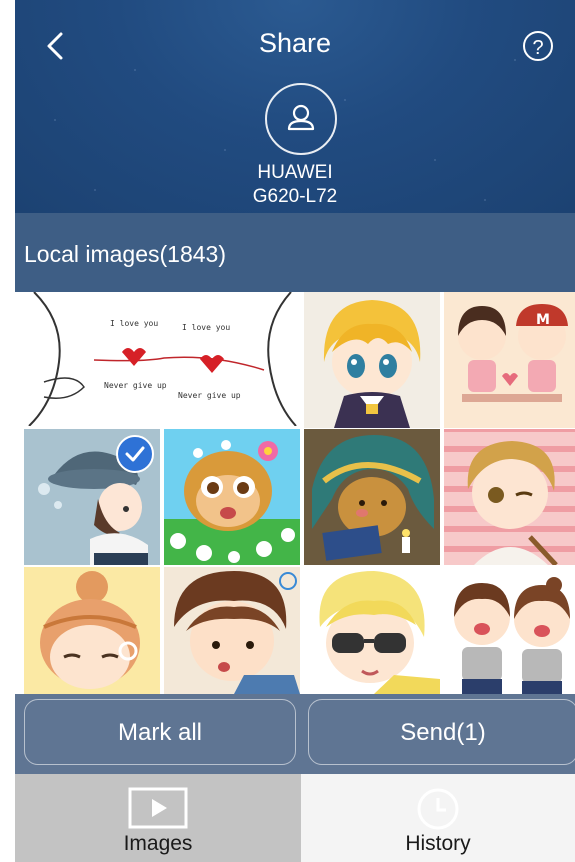 The width and height of the screenshot is (575, 862). I want to click on image-tile-boy-sunglasses, so click(372, 630).